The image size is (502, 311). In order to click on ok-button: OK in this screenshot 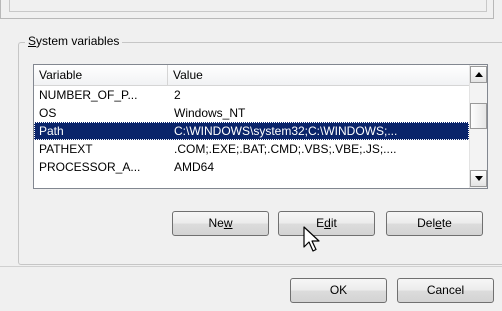, I will do `click(338, 290)`.